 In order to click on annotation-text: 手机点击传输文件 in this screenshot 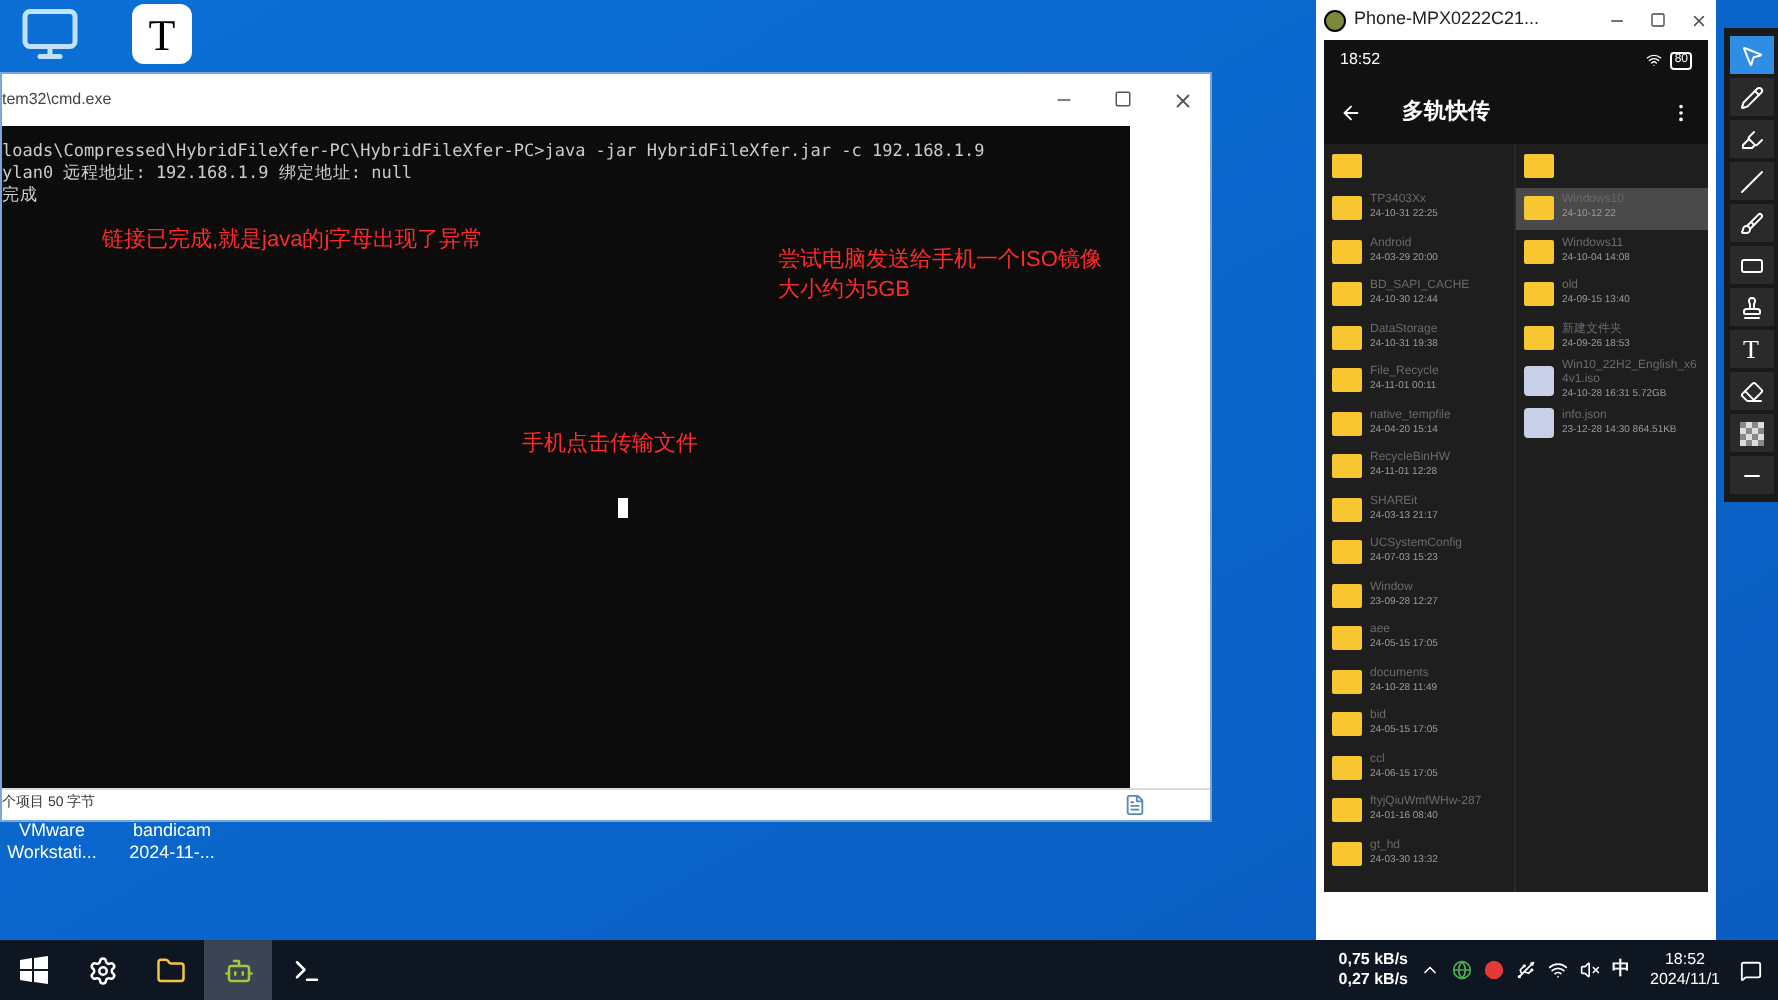, I will do `click(610, 445)`.